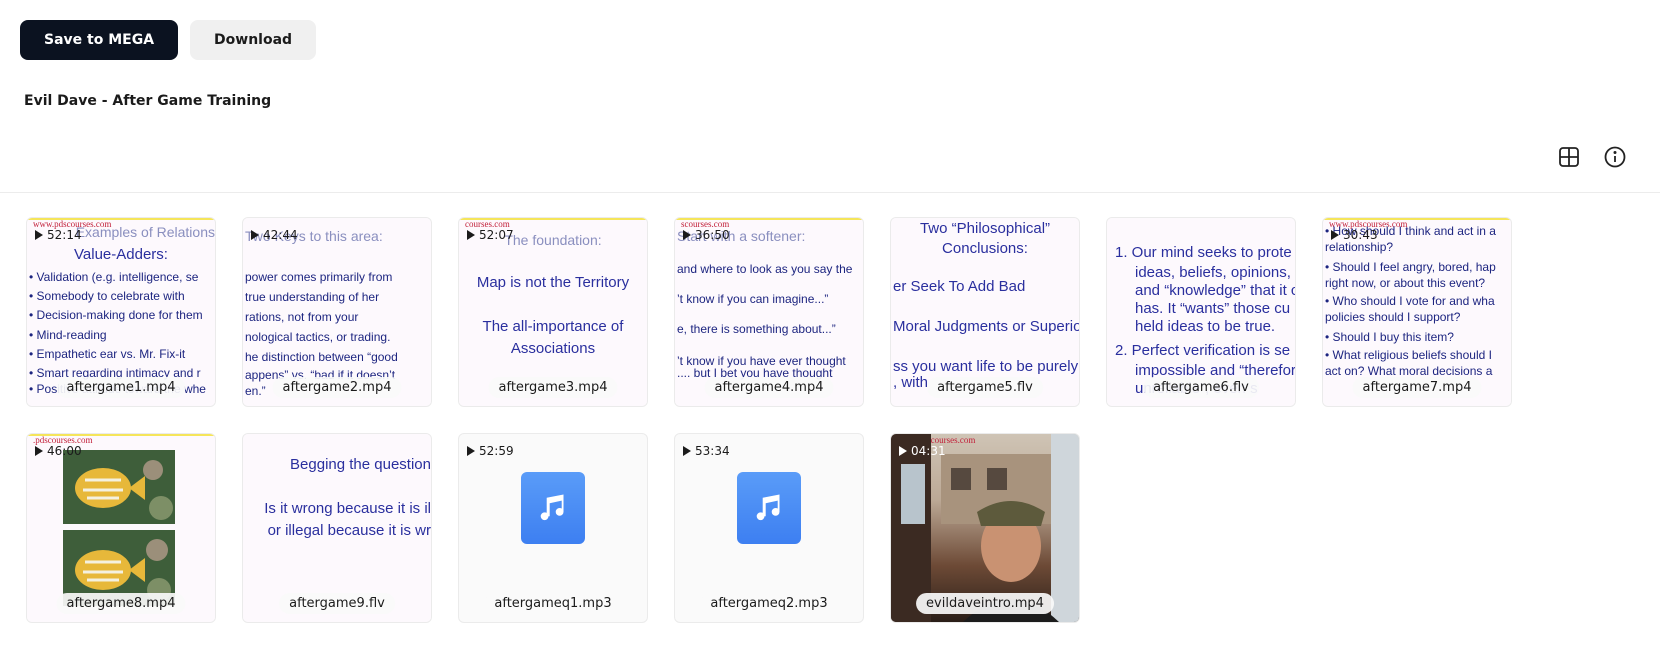 The height and width of the screenshot is (648, 1660). I want to click on thumbnail-text-line: has. It “wants” those cu, so click(1213, 308).